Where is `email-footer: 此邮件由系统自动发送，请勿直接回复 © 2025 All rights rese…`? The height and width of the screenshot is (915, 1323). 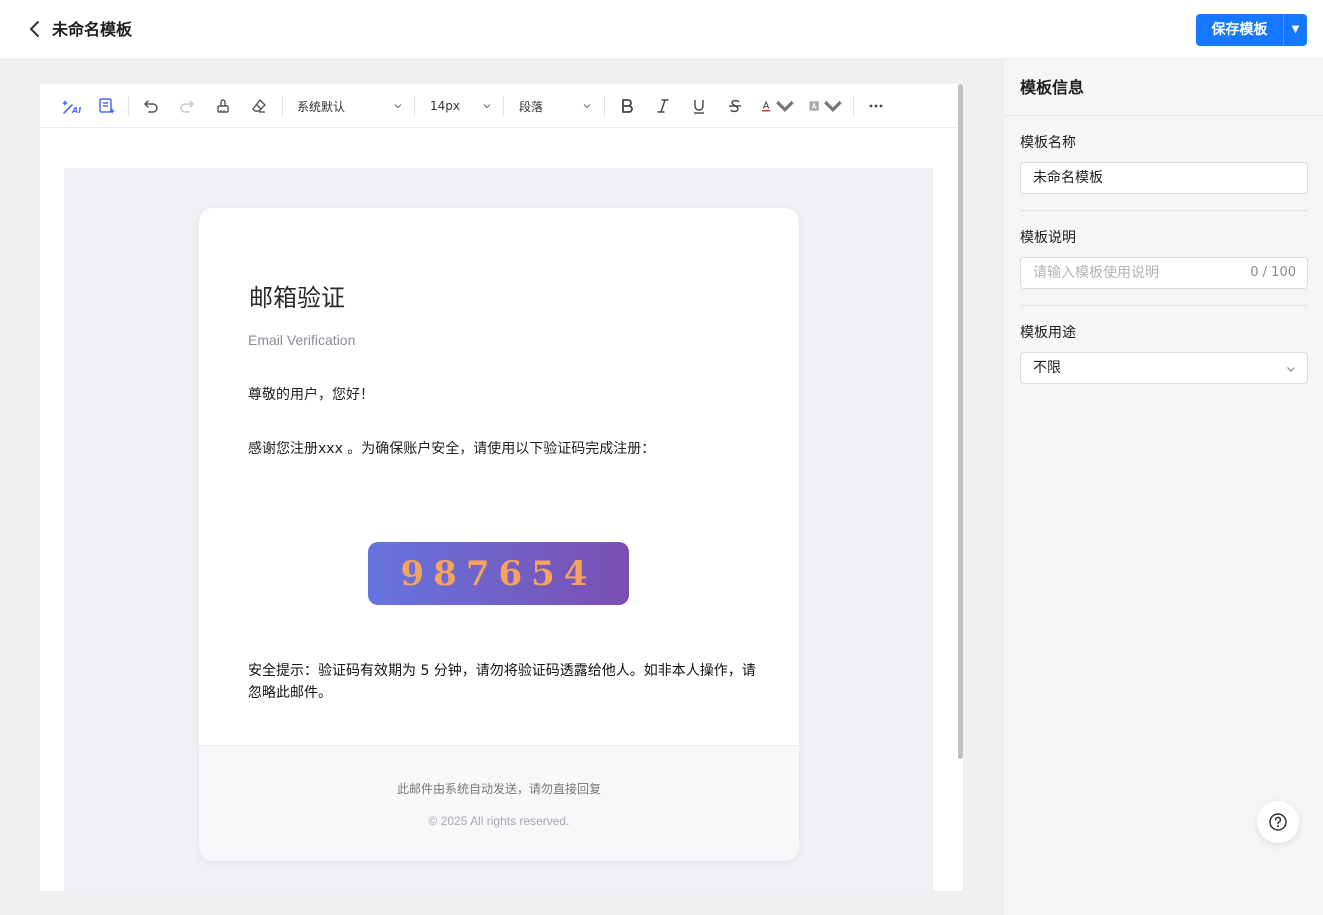 email-footer: 此邮件由系统自动发送，请勿直接回复 © 2025 All rights rese… is located at coordinates (499, 803).